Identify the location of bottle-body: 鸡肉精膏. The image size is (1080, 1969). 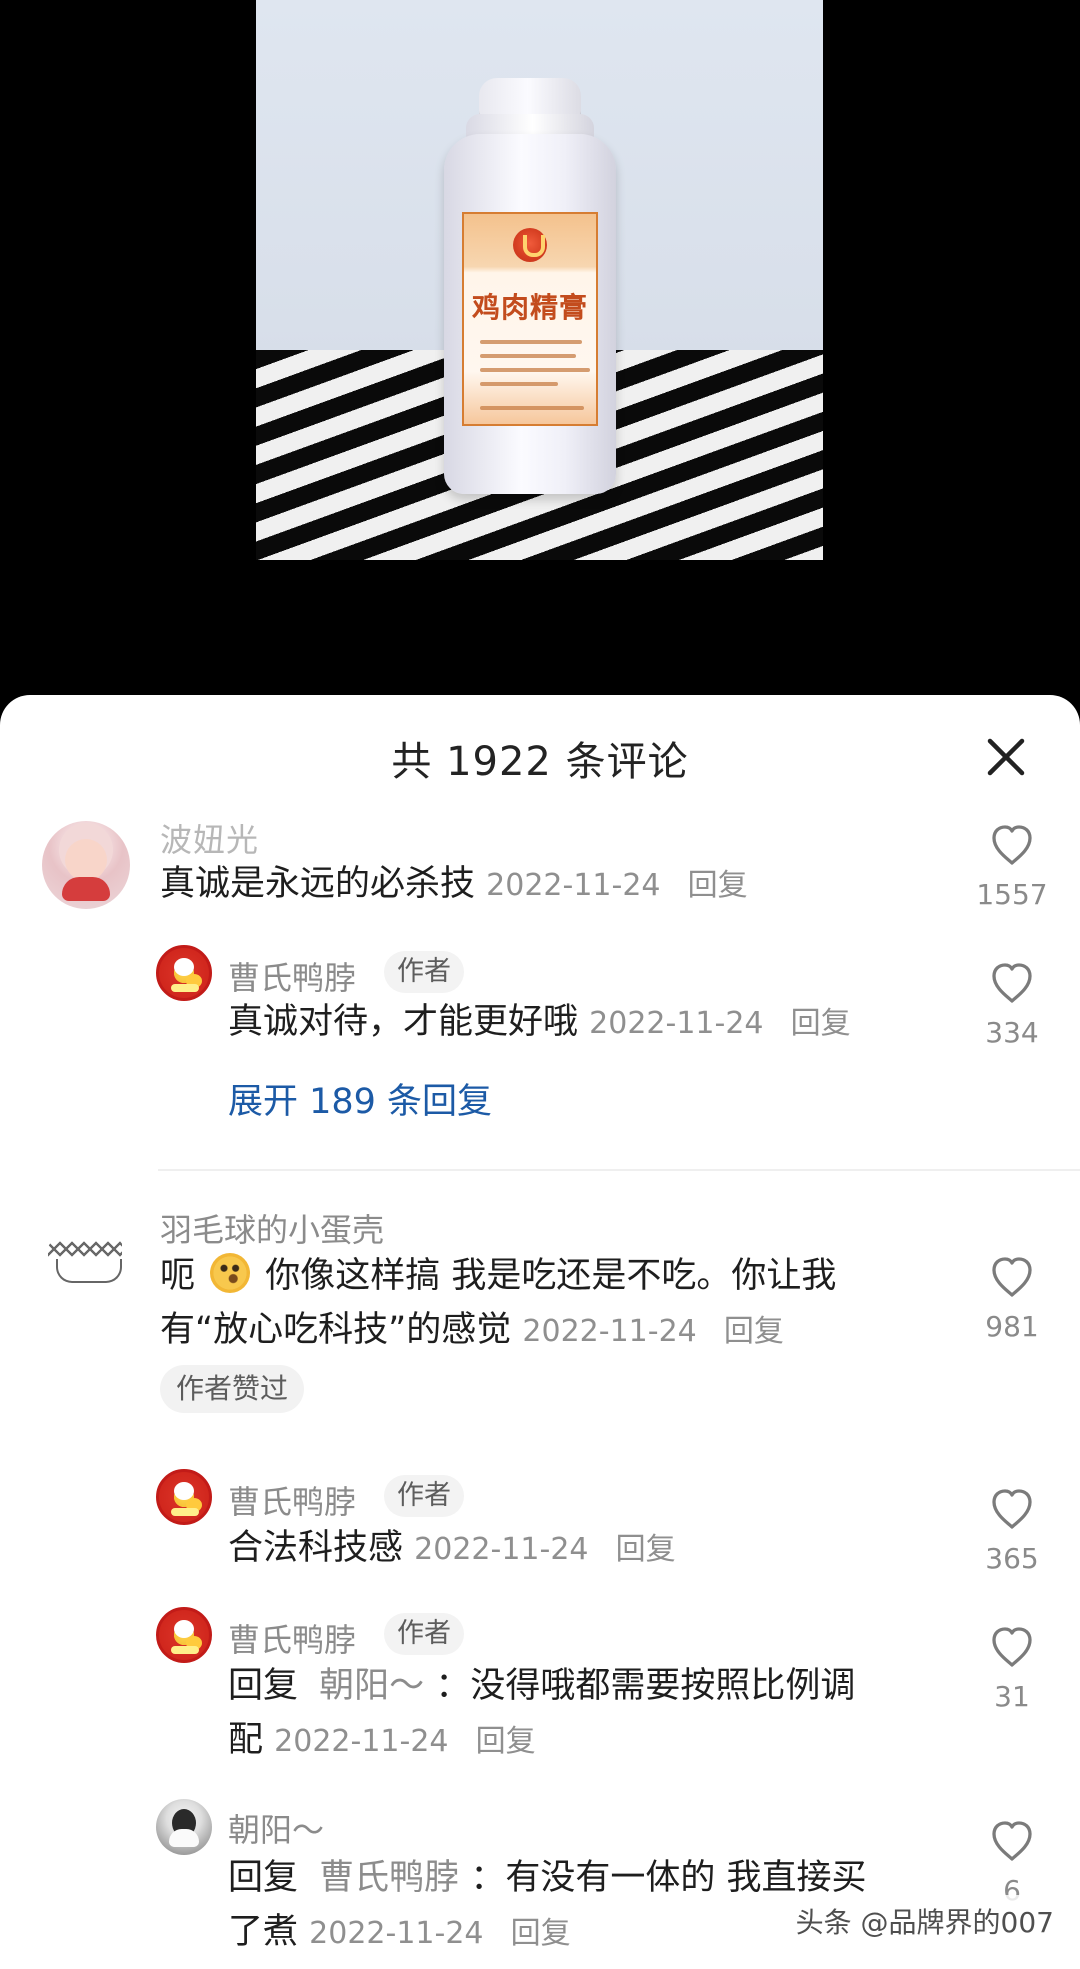
(530, 314).